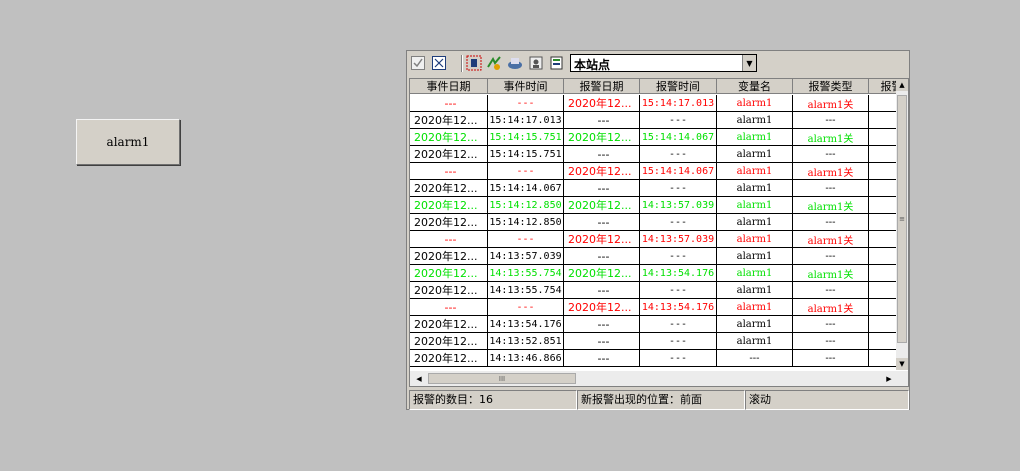 This screenshot has height=471, width=1020. What do you see at coordinates (526, 324) in the screenshot?
I see `cell-event-time: 14:13:54.176` at bounding box center [526, 324].